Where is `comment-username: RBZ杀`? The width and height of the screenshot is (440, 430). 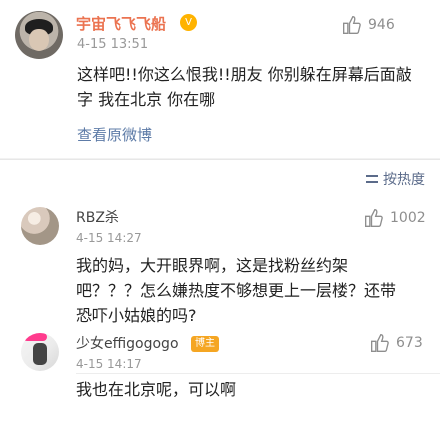
comment-username: RBZ杀 is located at coordinates (97, 217).